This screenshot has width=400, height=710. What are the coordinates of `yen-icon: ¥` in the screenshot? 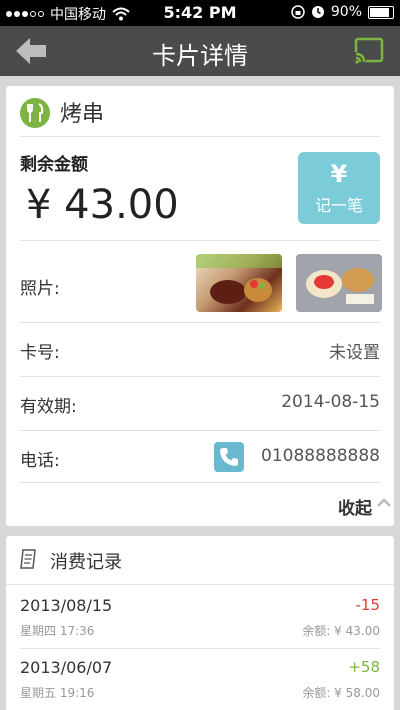 It's located at (339, 174).